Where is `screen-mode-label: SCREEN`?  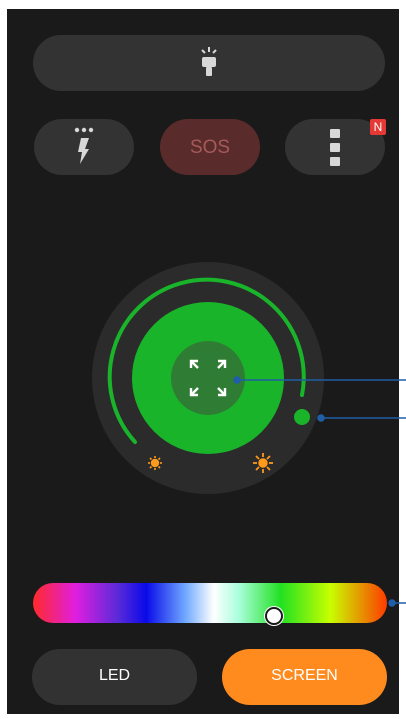
screen-mode-label: SCREEN is located at coordinates (304, 675).